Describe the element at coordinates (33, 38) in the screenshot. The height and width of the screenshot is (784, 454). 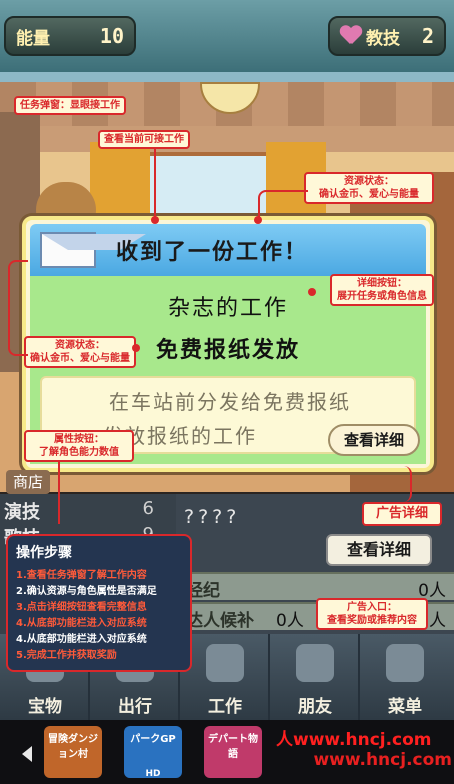
I see `energy-label: 能量` at that location.